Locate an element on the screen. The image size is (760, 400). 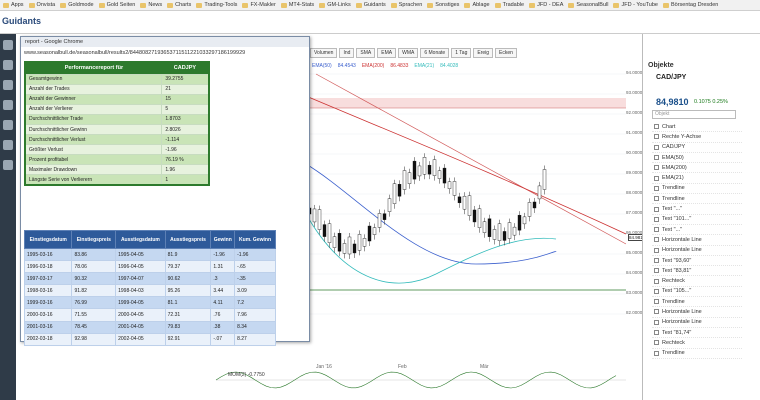
list-item: Text "83,81" is located at coordinates (697, 271).